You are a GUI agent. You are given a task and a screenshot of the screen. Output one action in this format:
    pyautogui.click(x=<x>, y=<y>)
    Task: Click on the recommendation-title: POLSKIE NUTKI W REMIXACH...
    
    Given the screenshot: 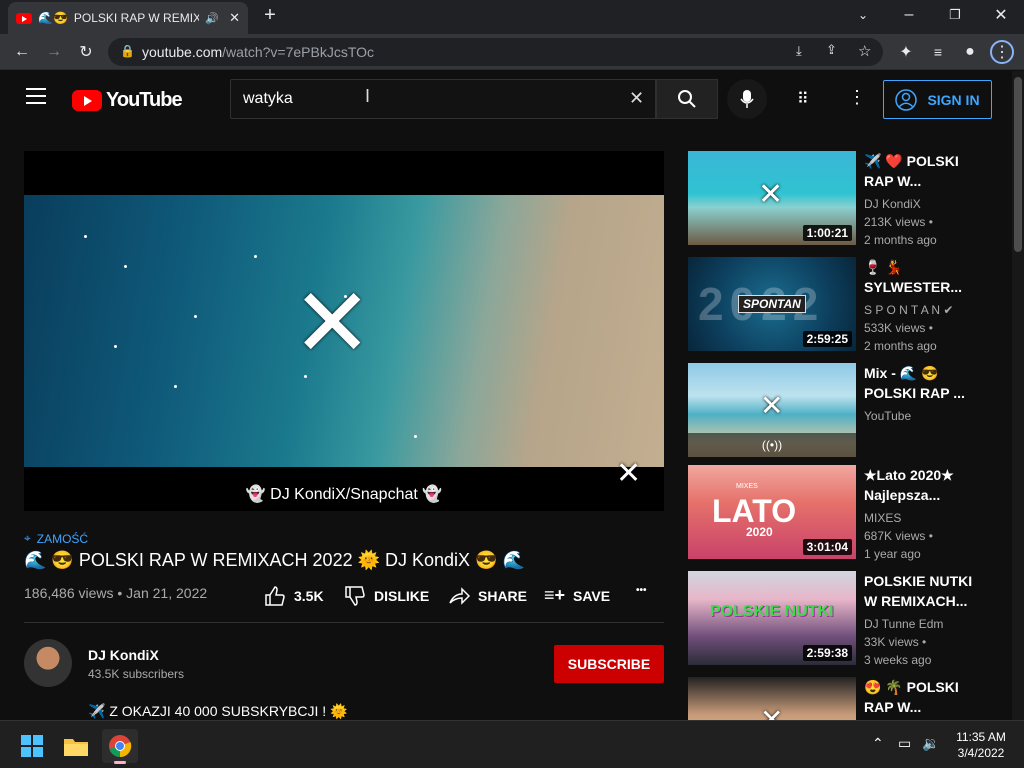 What is the action you would take?
    pyautogui.click(x=919, y=591)
    